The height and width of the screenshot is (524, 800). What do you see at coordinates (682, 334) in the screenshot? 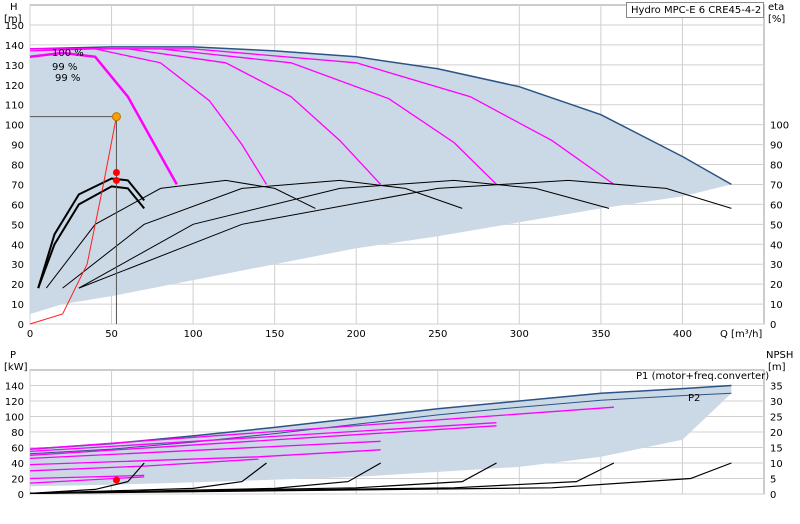
I see `x-tick-label: 400` at bounding box center [682, 334].